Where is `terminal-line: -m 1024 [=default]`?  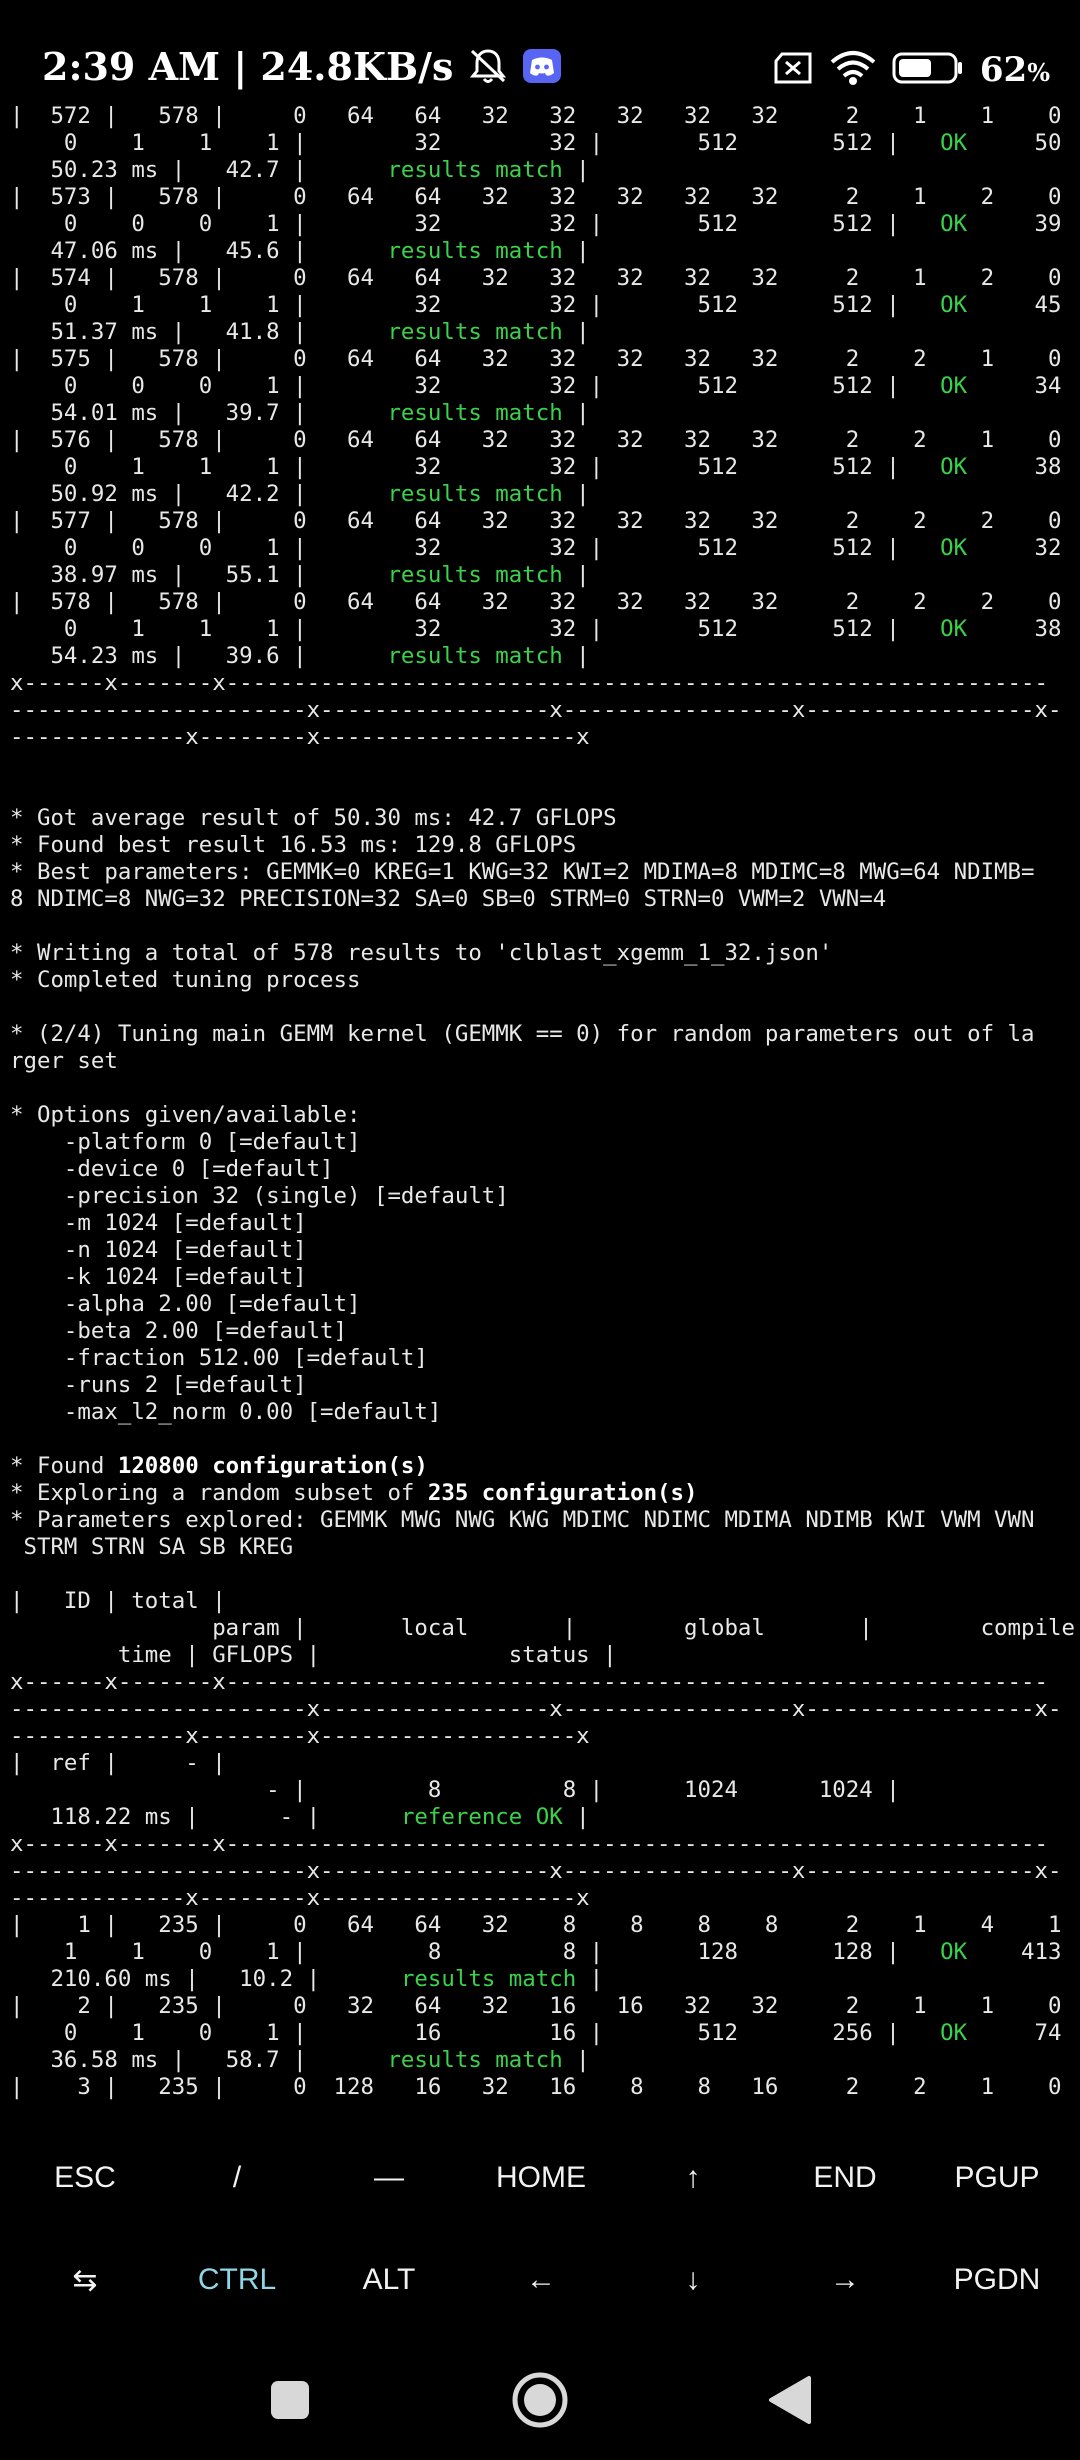 terminal-line: -m 1024 [=default] is located at coordinates (158, 1223).